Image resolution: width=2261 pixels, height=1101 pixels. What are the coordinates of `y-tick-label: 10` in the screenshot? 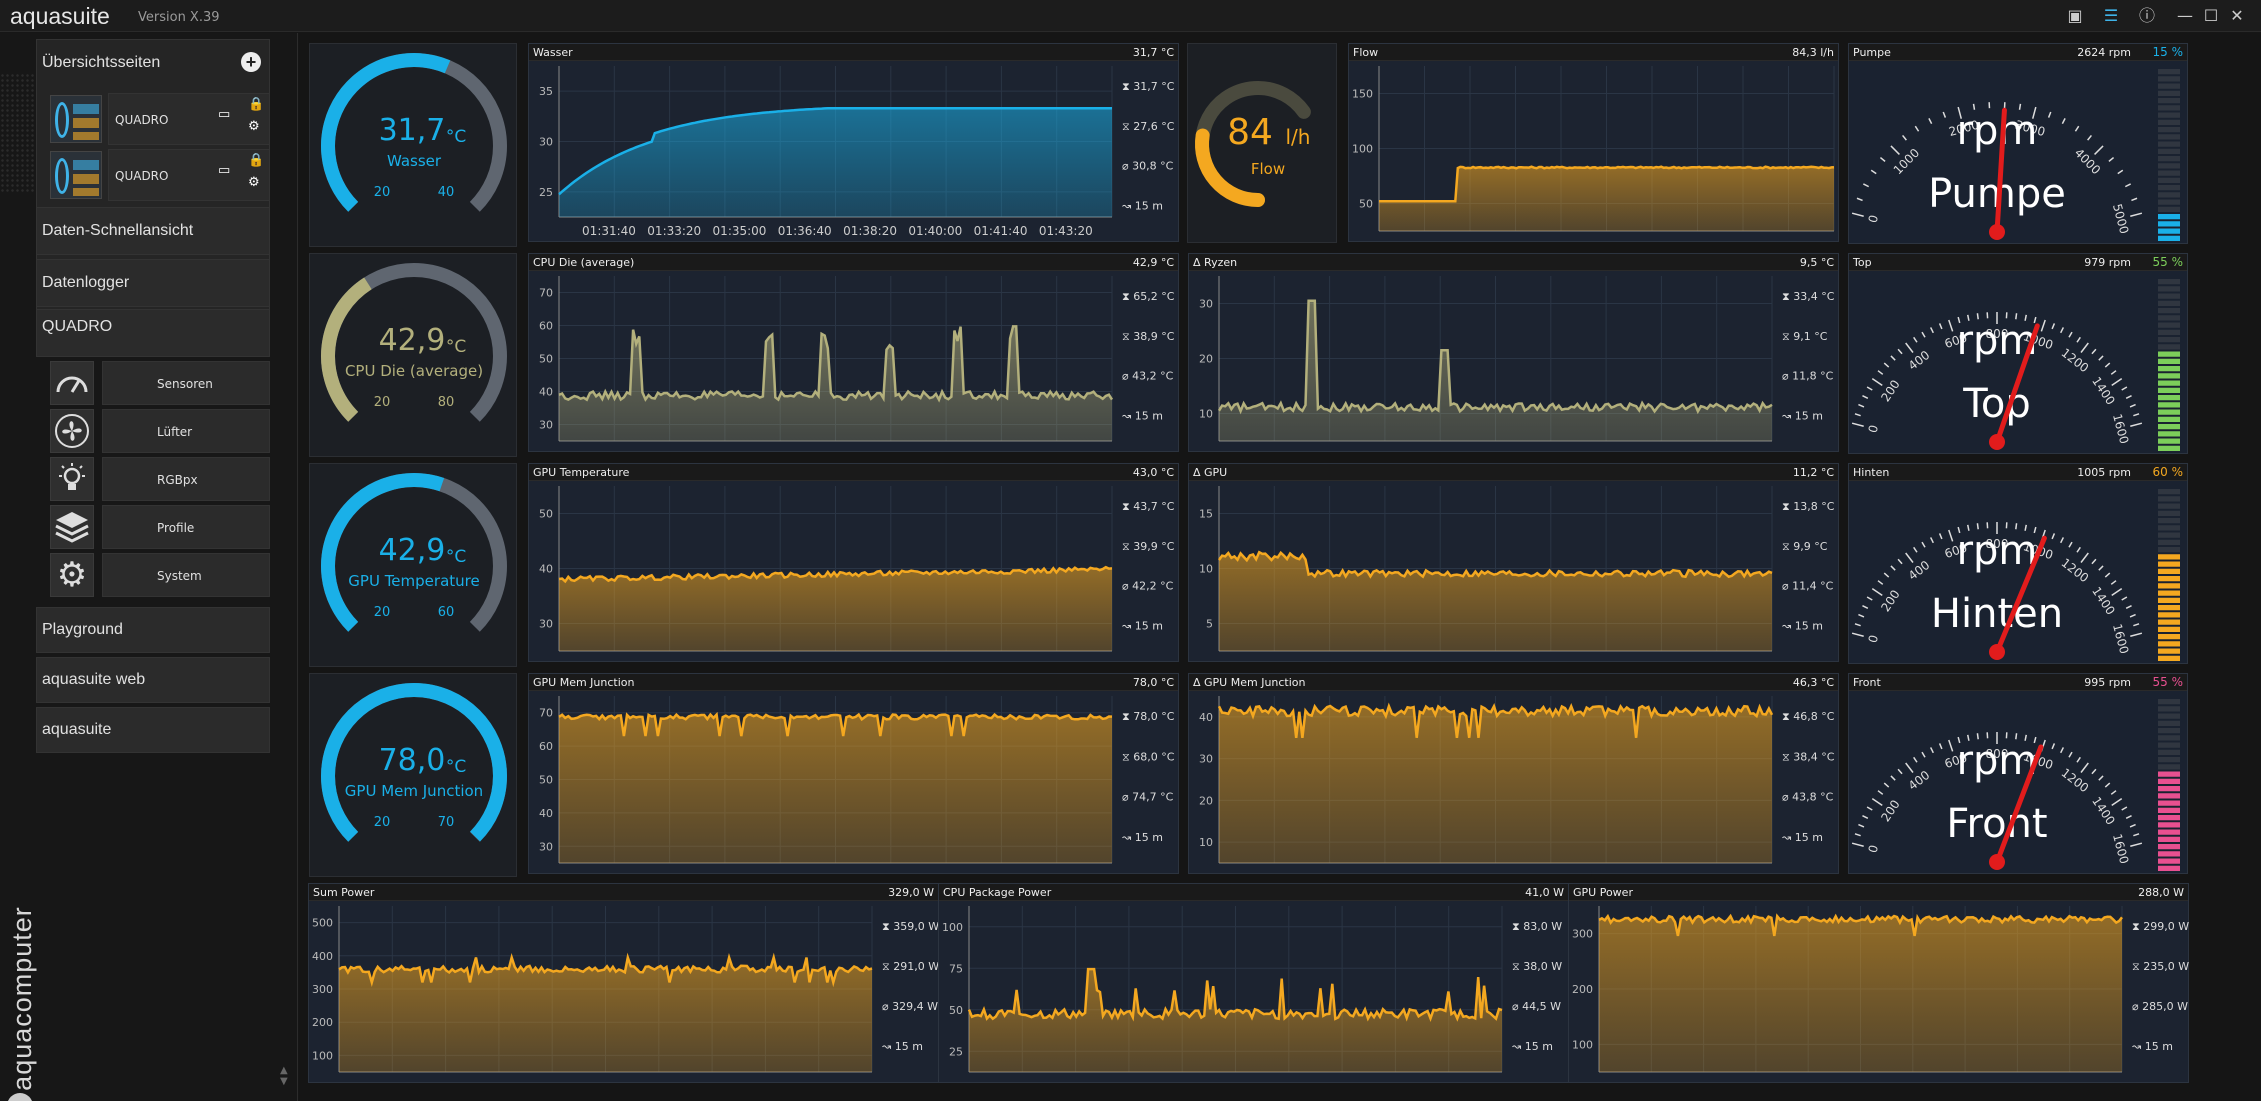 It's located at (1206, 414).